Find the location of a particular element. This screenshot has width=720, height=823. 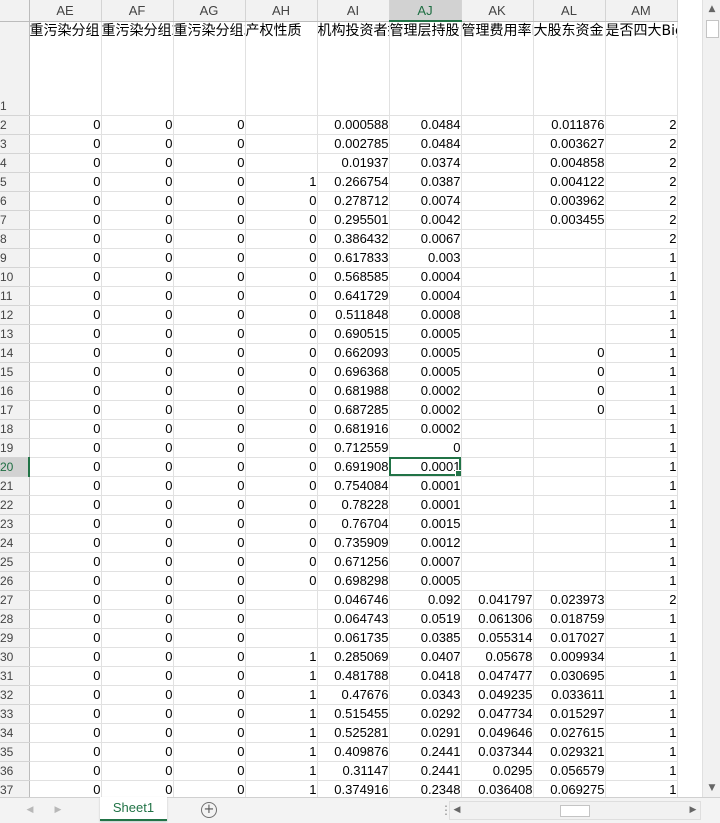

tab-next-icon: ▶ is located at coordinates (58, 810).